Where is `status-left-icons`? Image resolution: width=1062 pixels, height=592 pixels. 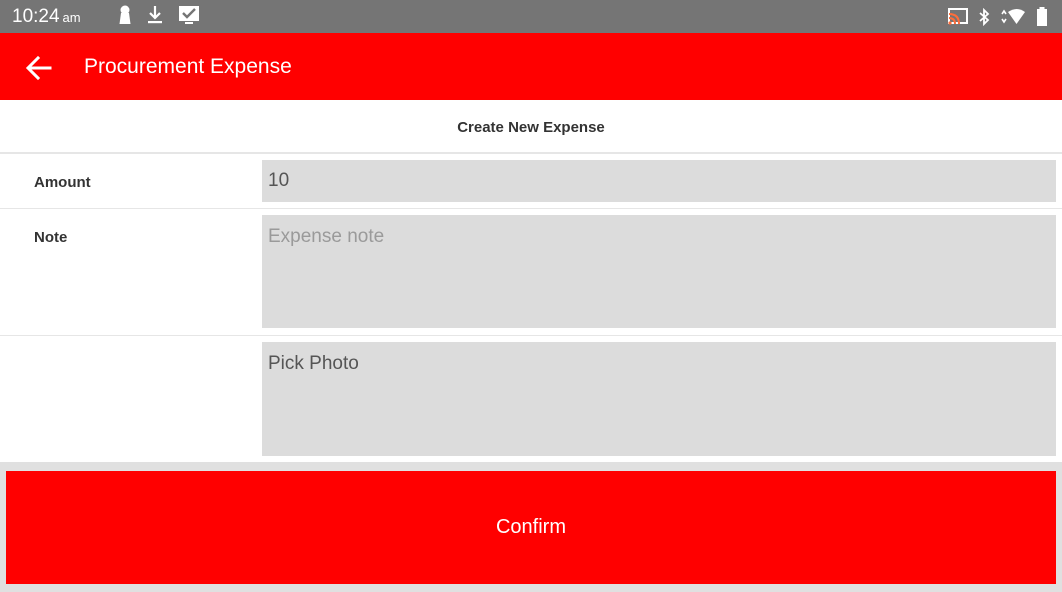 status-left-icons is located at coordinates (159, 15).